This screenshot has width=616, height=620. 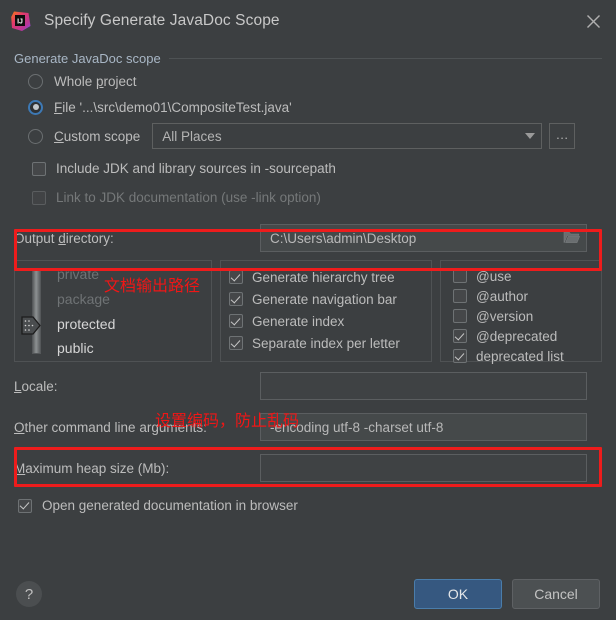 I want to click on label-generate-index: Generate index, so click(x=298, y=321).